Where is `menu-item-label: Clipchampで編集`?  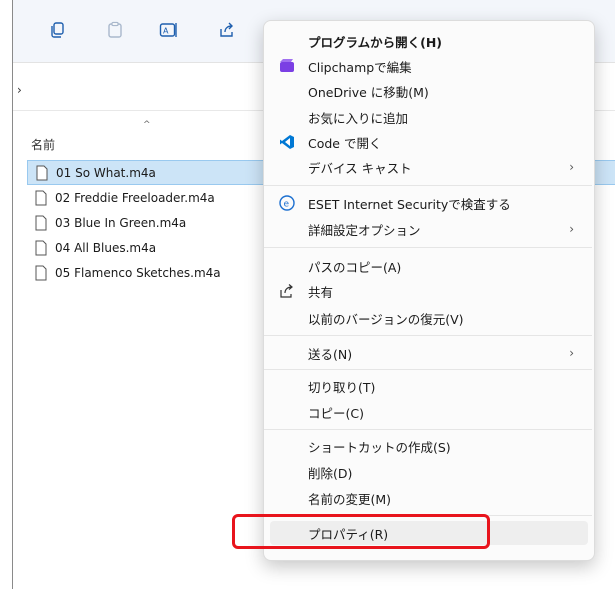 menu-item-label: Clipchampで編集 is located at coordinates (360, 67).